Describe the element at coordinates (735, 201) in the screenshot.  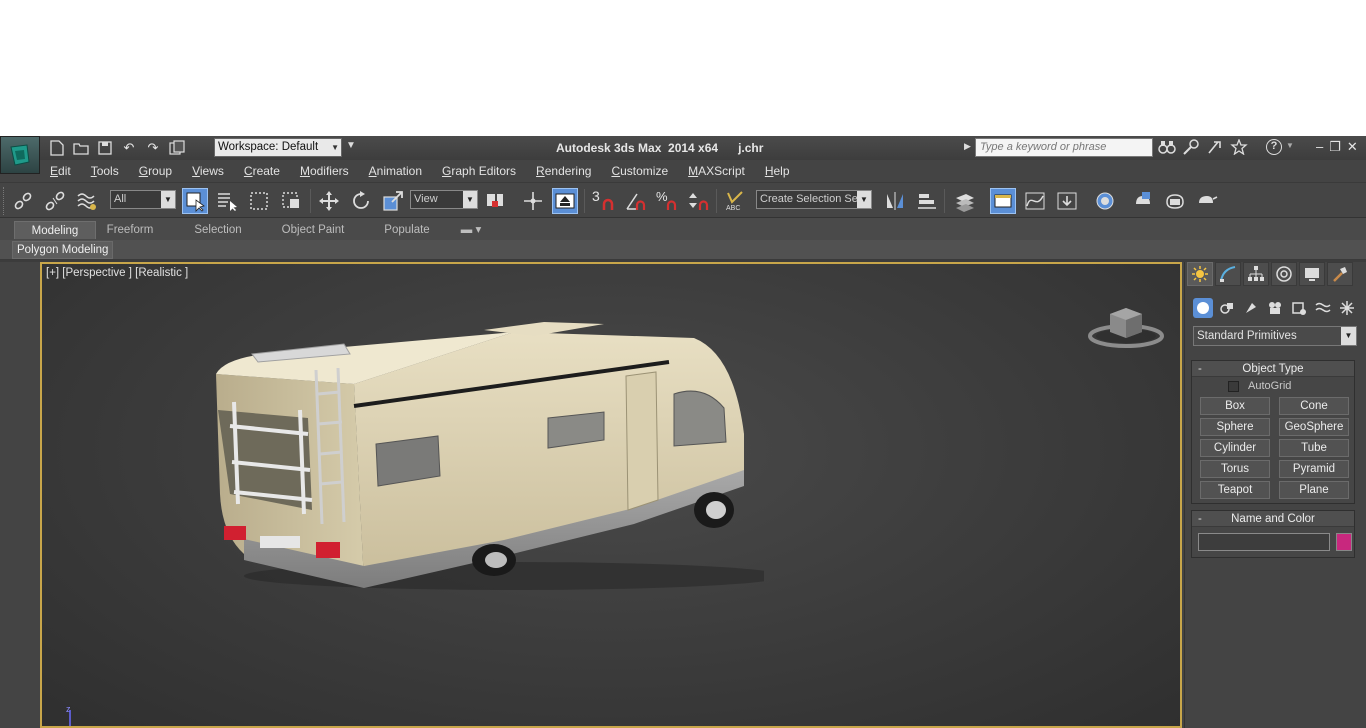
I see `edit-named-selection-icon: ABC` at that location.